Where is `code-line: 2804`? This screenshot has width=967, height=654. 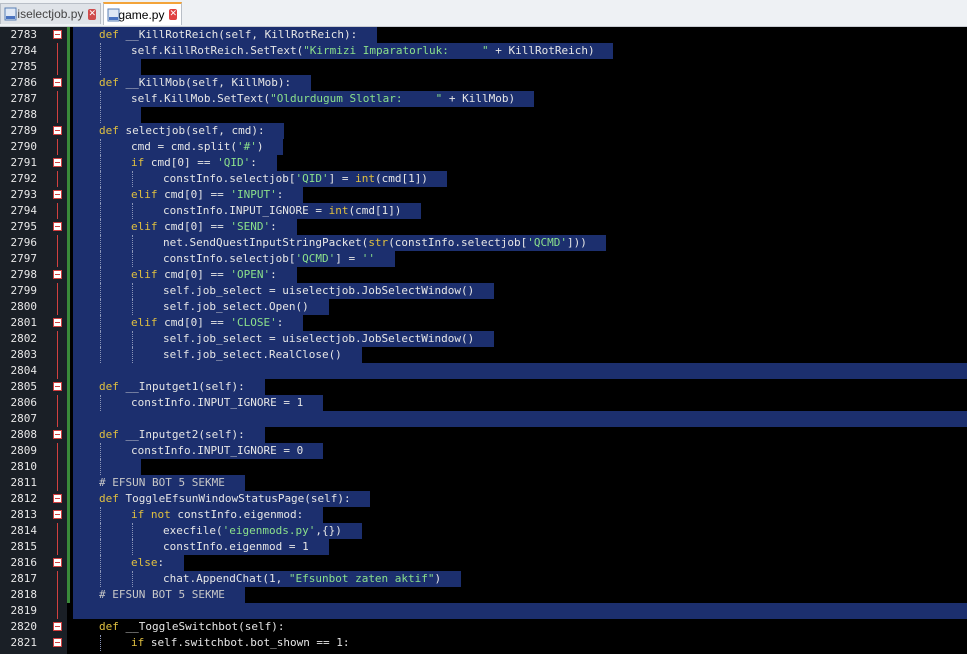
code-line: 2804 is located at coordinates (483, 371).